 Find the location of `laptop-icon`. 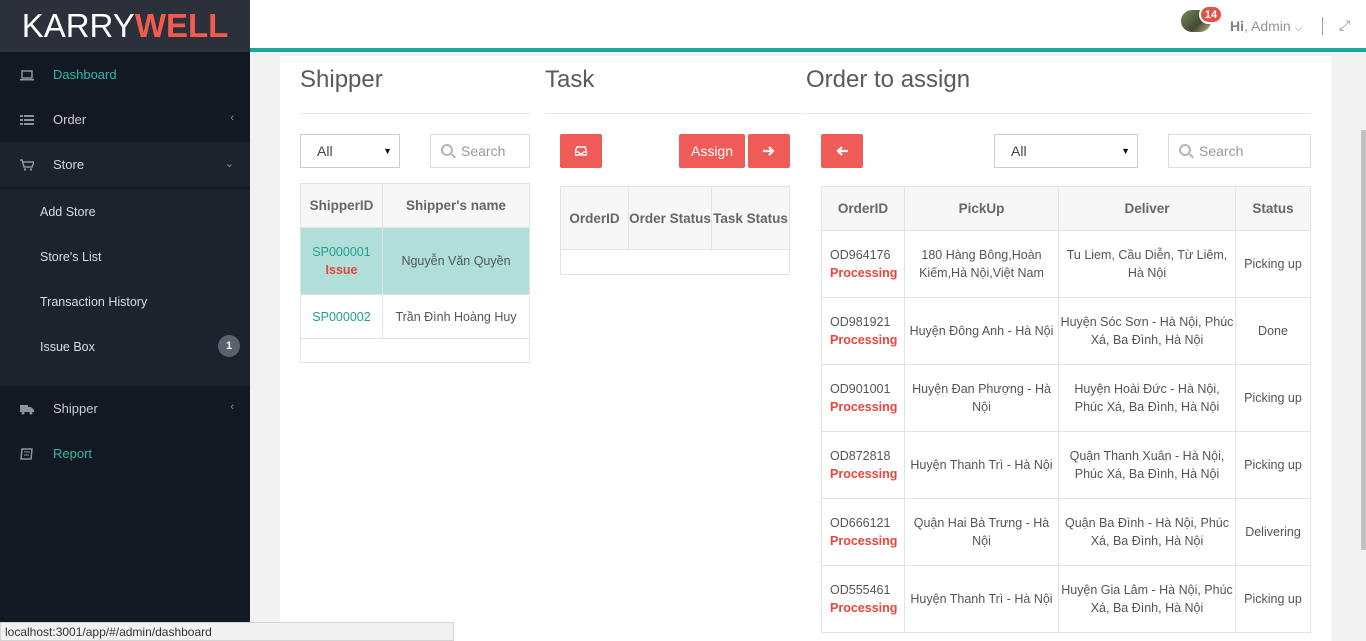

laptop-icon is located at coordinates (27, 75).